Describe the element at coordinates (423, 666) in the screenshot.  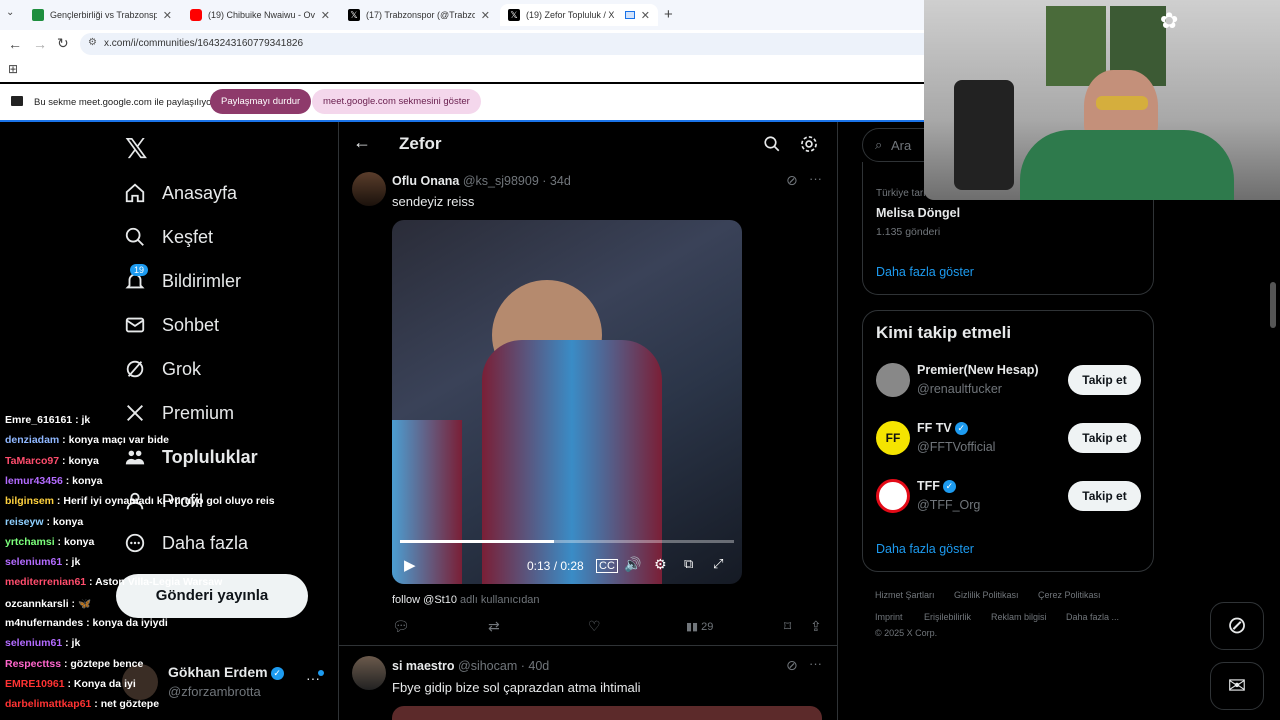
I see `author-name: si maestro` at that location.